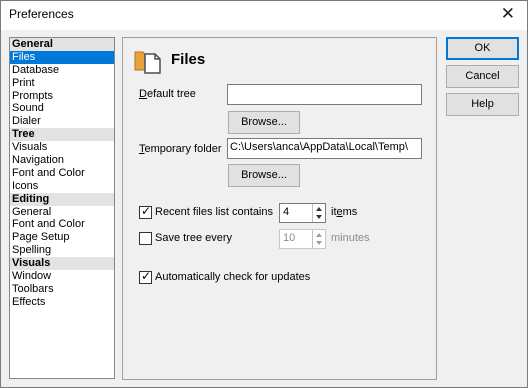 This screenshot has height=388, width=528. Describe the element at coordinates (508, 14) in the screenshot. I see `close-icon: ✕` at that location.